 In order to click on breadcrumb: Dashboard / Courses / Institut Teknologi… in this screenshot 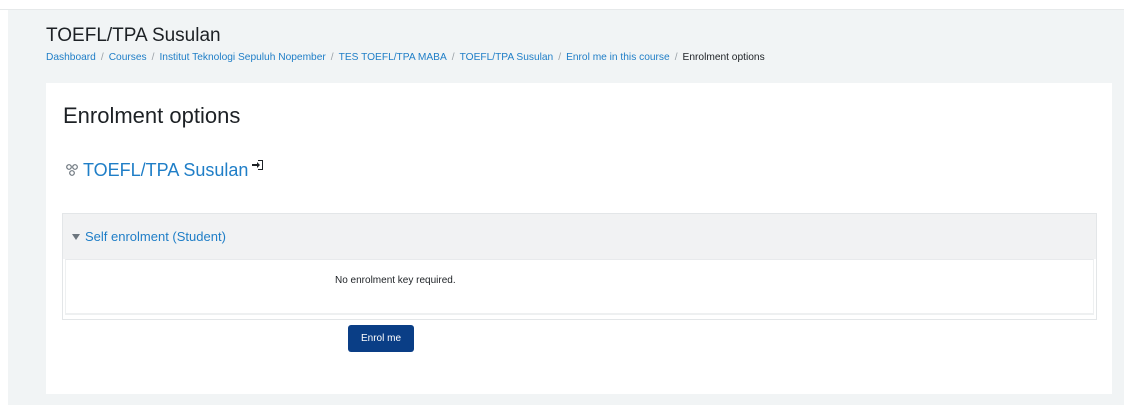, I will do `click(575, 58)`.